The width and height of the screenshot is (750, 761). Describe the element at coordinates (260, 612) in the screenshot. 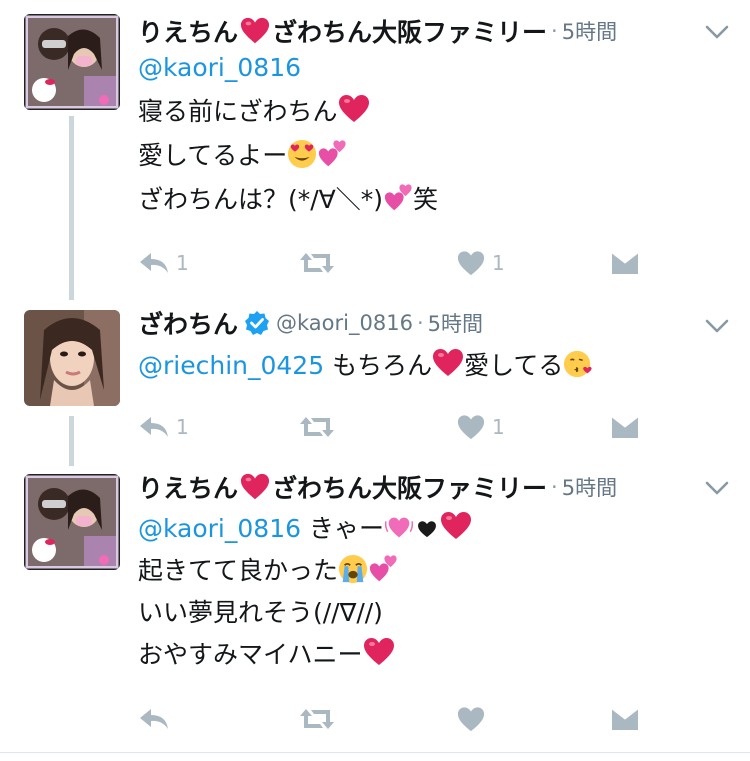

I see `text-line: いい夢見れそう(//∇//)` at that location.